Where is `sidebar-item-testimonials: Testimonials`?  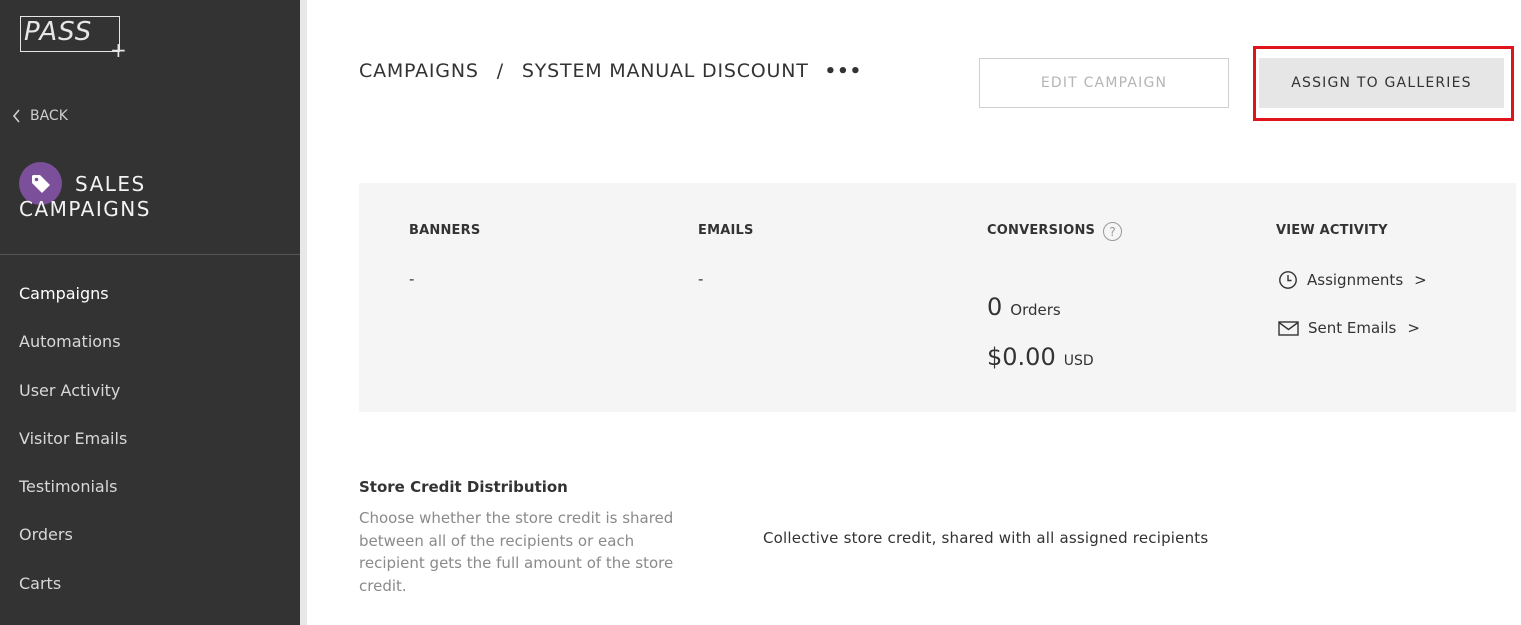
sidebar-item-testimonials: Testimonials is located at coordinates (73, 497).